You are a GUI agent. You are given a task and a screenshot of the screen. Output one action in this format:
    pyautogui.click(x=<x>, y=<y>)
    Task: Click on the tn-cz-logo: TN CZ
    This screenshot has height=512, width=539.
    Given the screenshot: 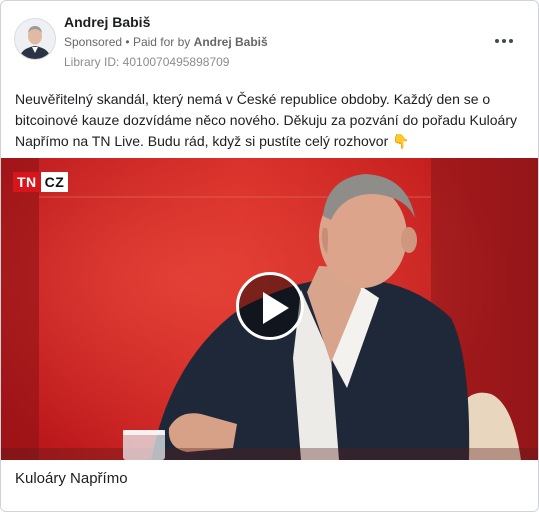 What is the action you would take?
    pyautogui.click(x=41, y=182)
    